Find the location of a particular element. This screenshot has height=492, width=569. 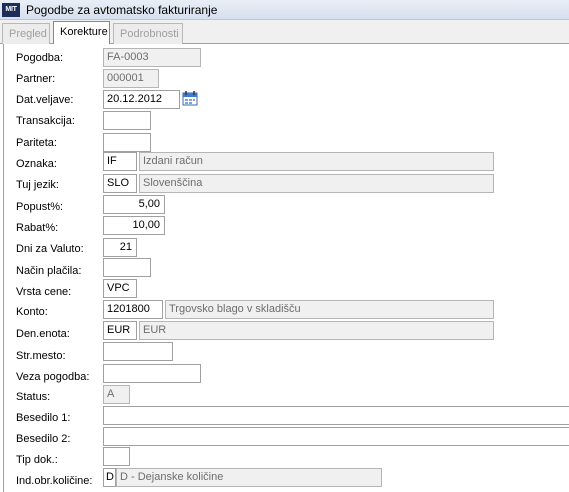

str-mesto-field is located at coordinates (138, 351).